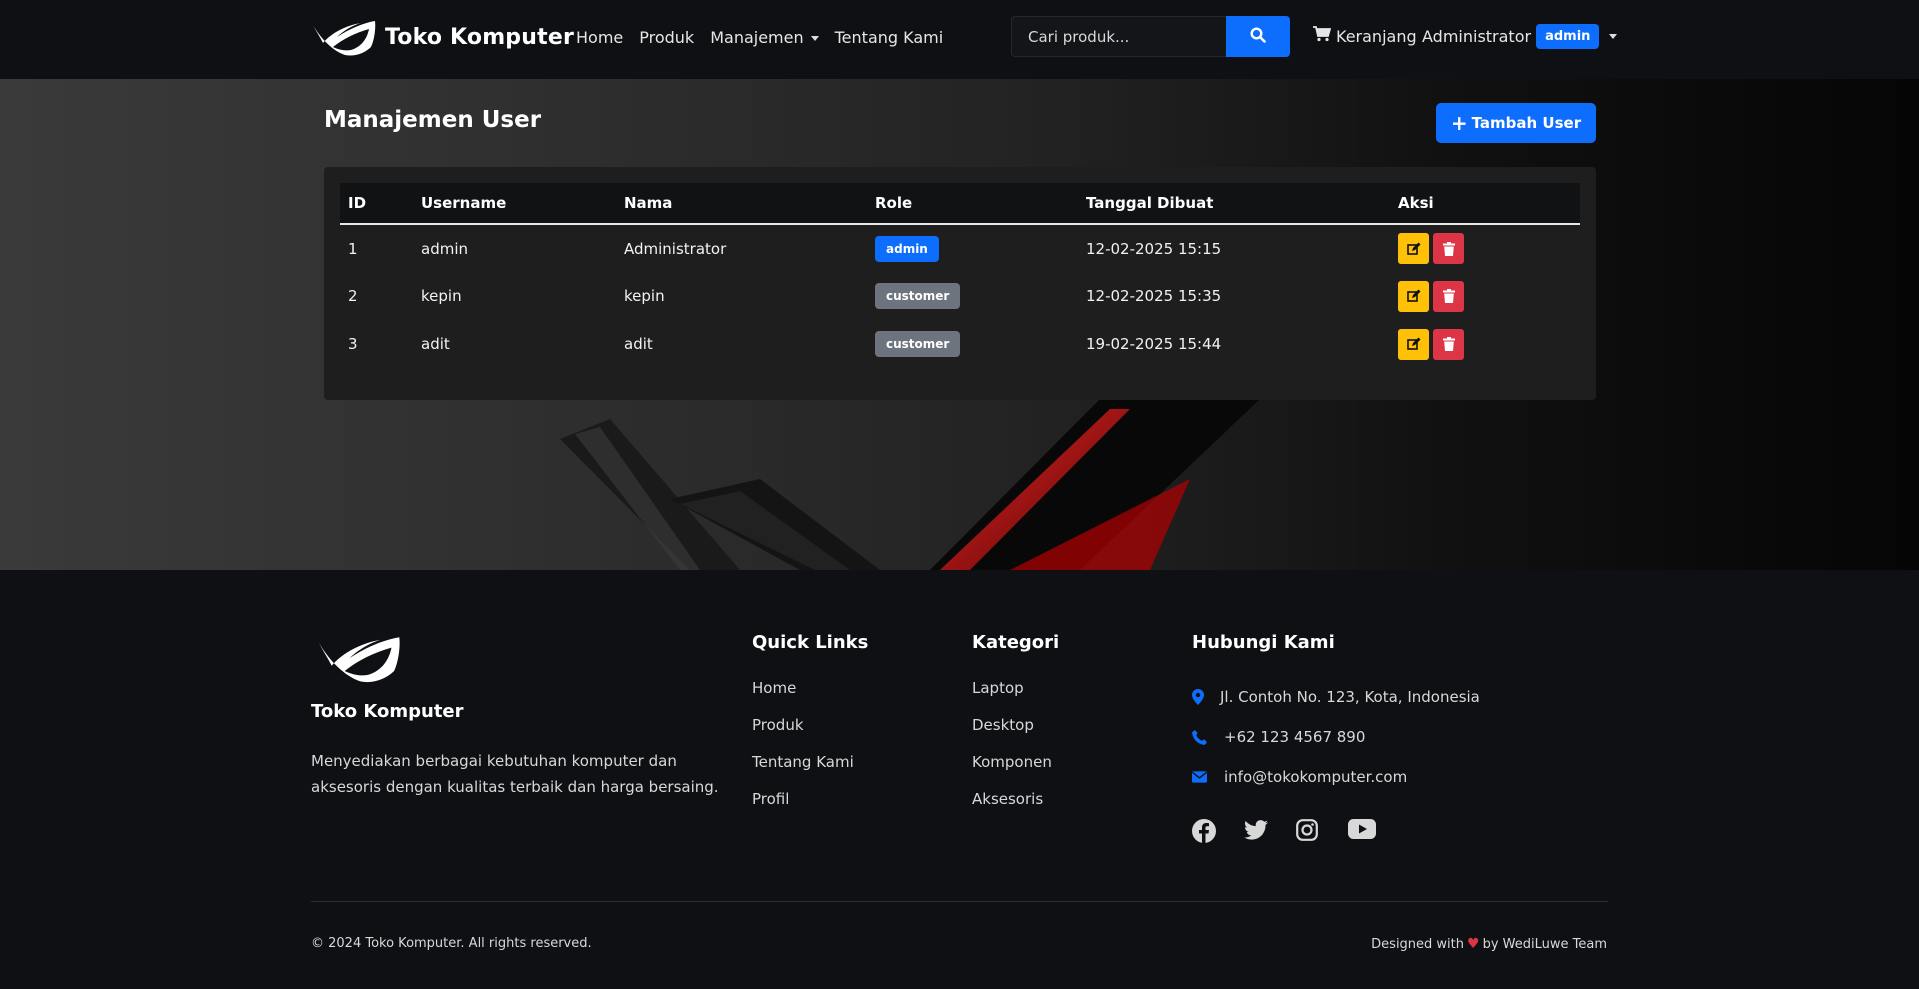 This screenshot has width=1919, height=989. I want to click on social-links, so click(1336, 833).